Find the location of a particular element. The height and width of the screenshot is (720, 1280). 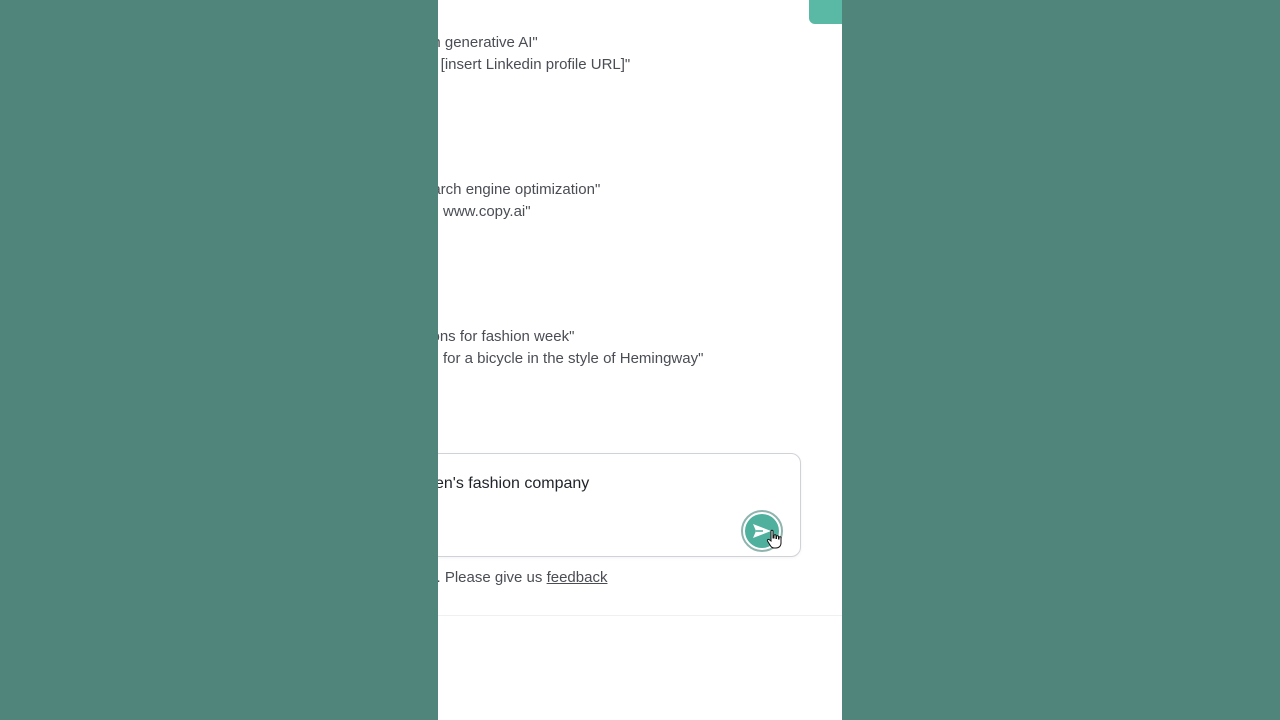

beta-notice: ta. Please give us feedback is located at coordinates (522, 578).